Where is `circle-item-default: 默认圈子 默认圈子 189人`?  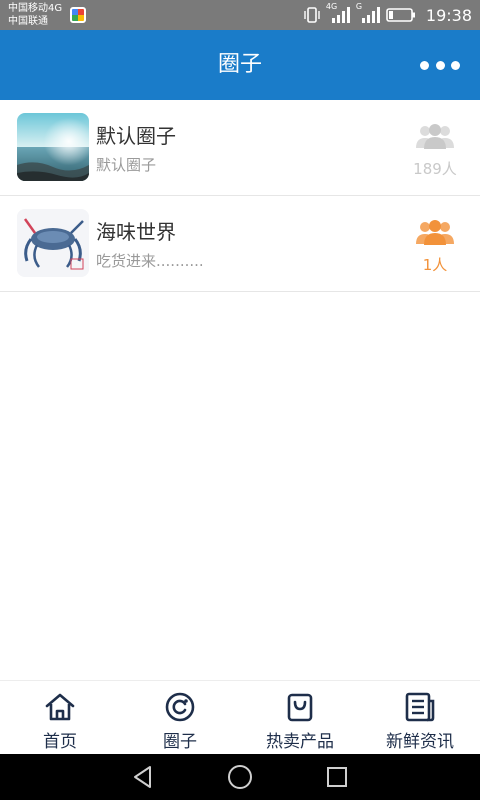
circle-item-default: 默认圈子 默认圈子 189人 is located at coordinates (240, 148).